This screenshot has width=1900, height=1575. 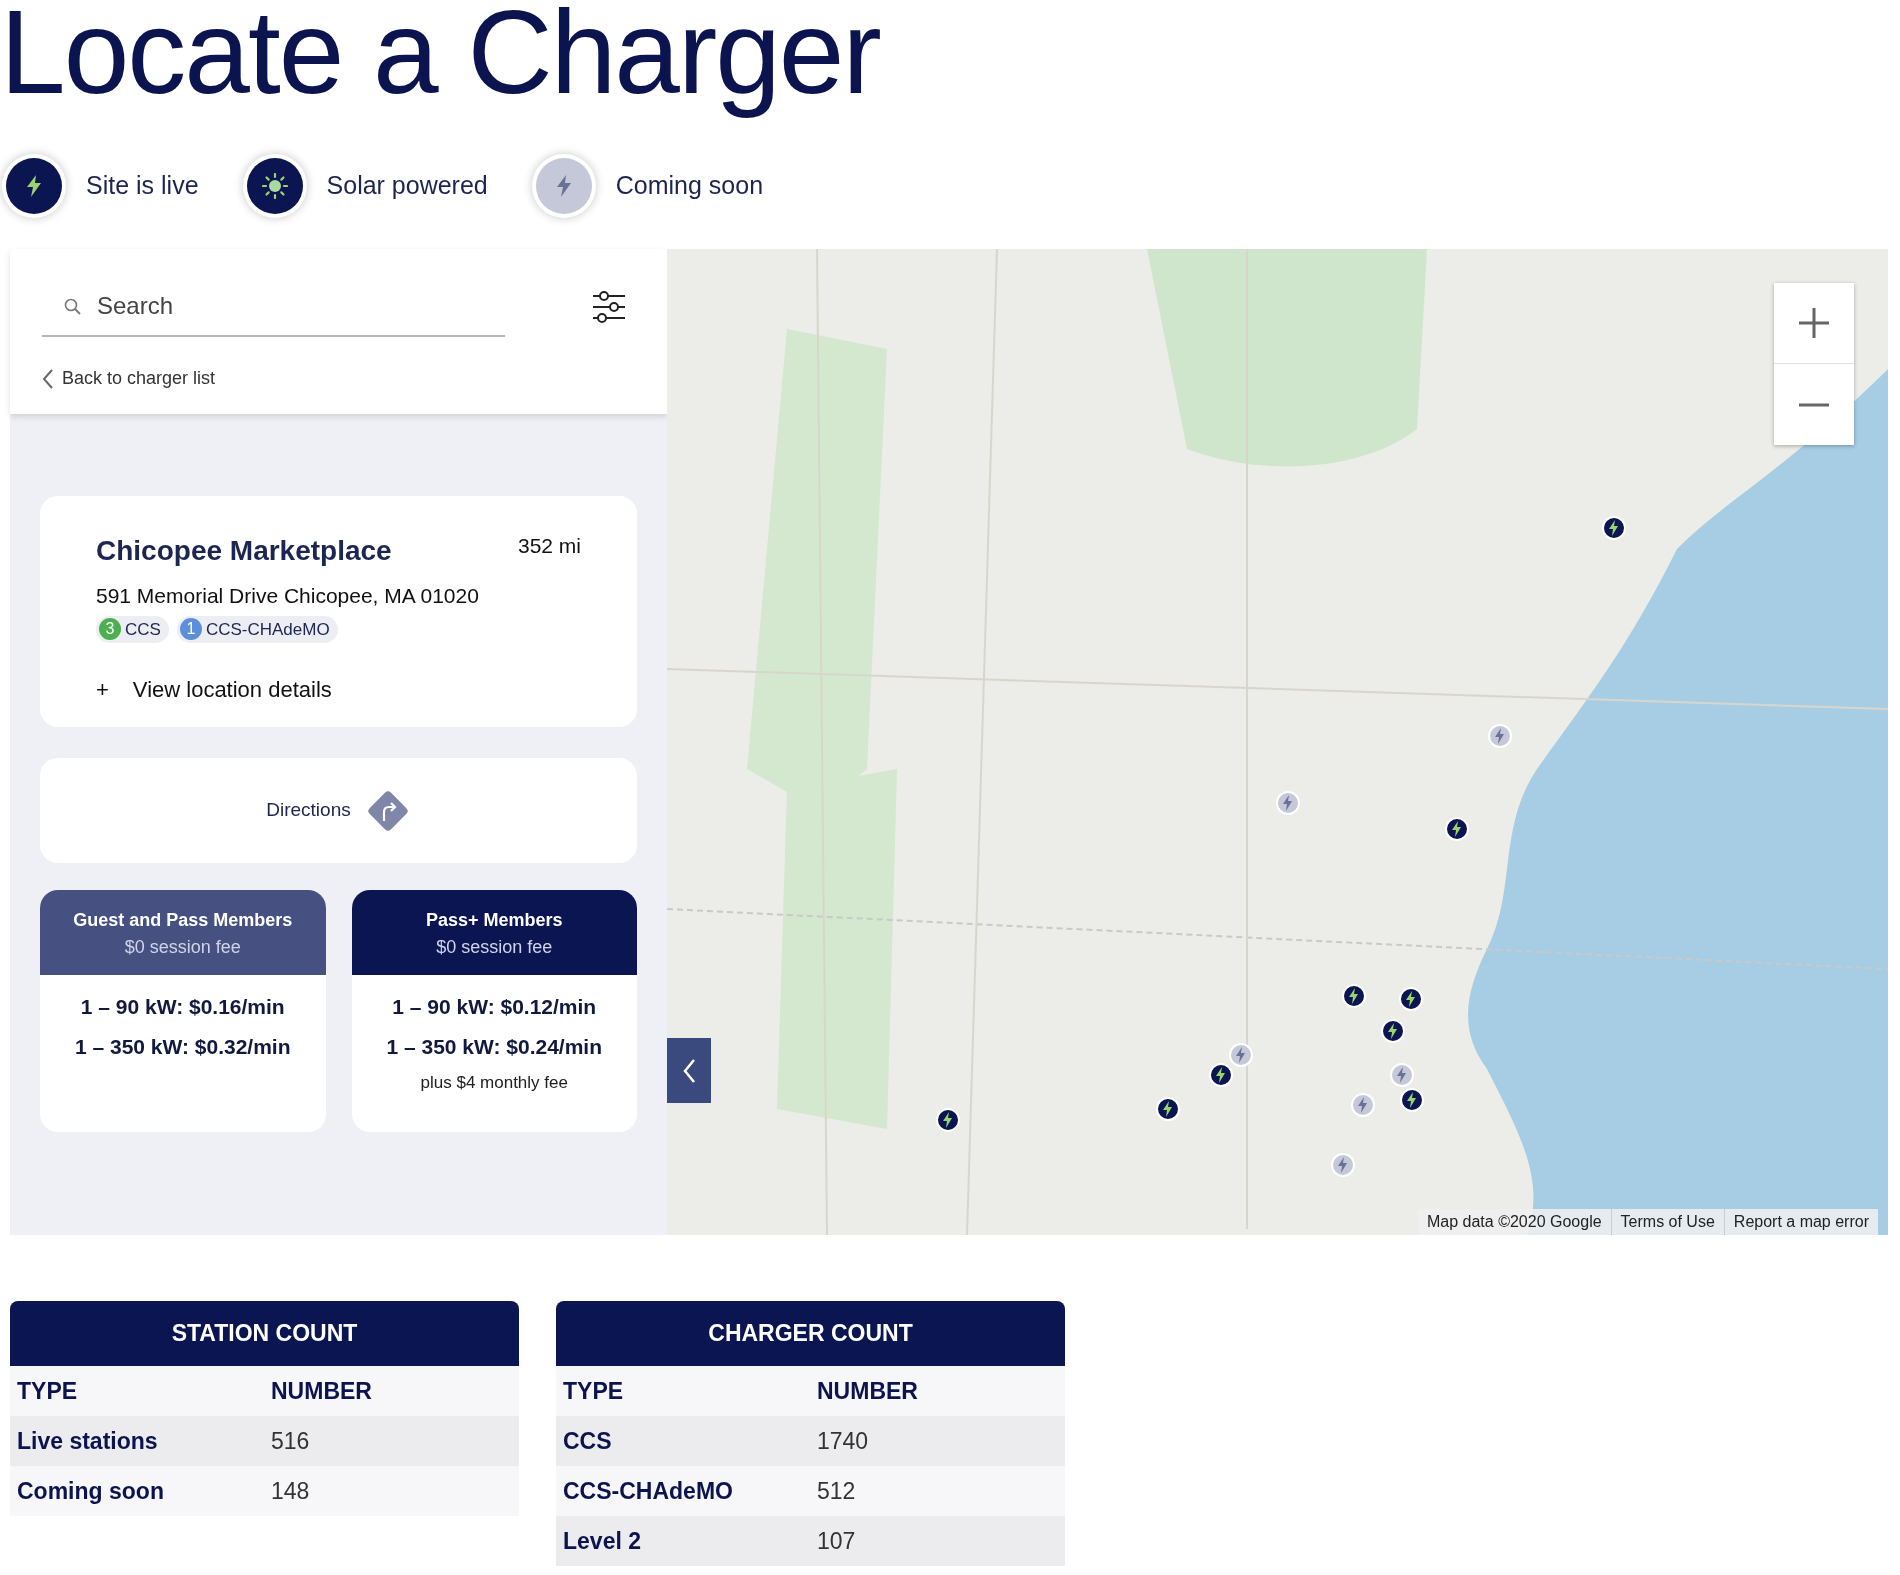 What do you see at coordinates (72, 306) in the screenshot?
I see `search-icon` at bounding box center [72, 306].